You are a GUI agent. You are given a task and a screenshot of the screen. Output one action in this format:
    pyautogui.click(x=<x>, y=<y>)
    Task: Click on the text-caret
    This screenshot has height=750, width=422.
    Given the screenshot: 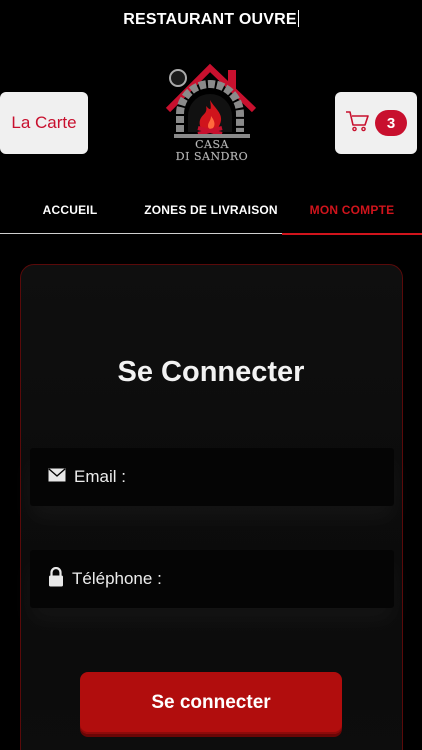 What is the action you would take?
    pyautogui.click(x=298, y=18)
    